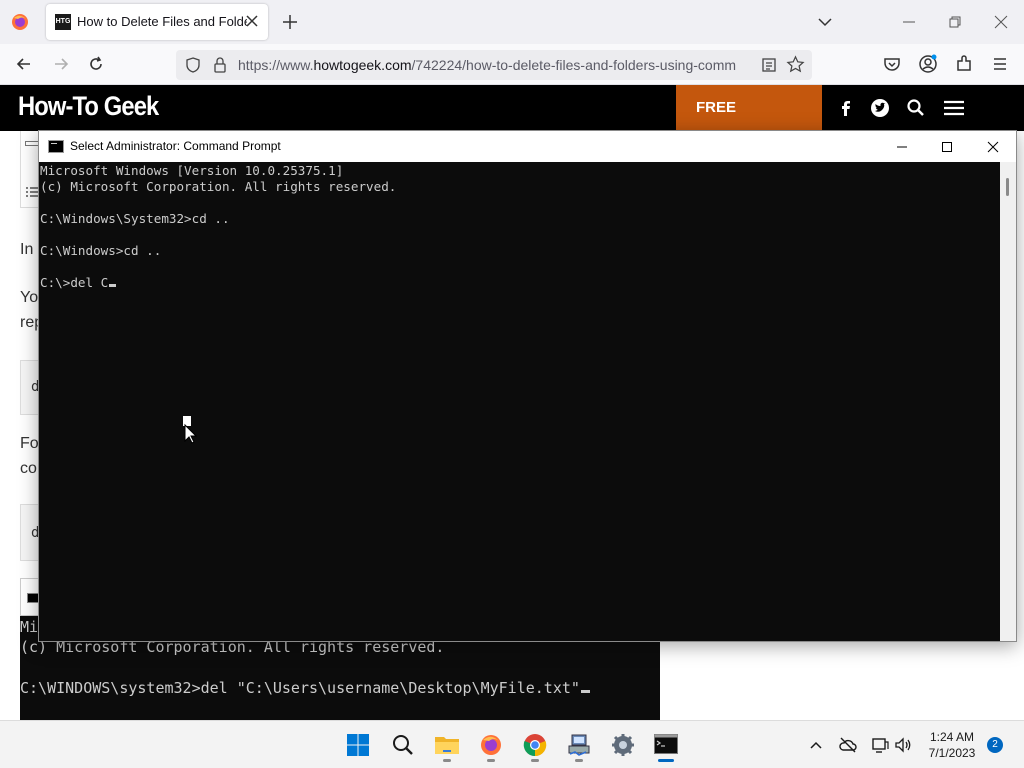 This screenshot has width=1024, height=768. Describe the element at coordinates (964, 64) in the screenshot. I see `extensions-icon` at that location.